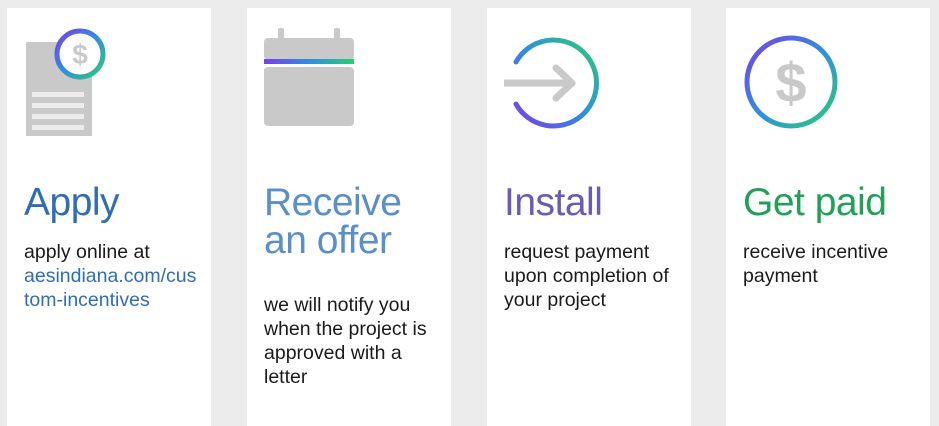 This screenshot has width=939, height=426. Describe the element at coordinates (87, 252) in the screenshot. I see `step-description-text: apply online at` at that location.